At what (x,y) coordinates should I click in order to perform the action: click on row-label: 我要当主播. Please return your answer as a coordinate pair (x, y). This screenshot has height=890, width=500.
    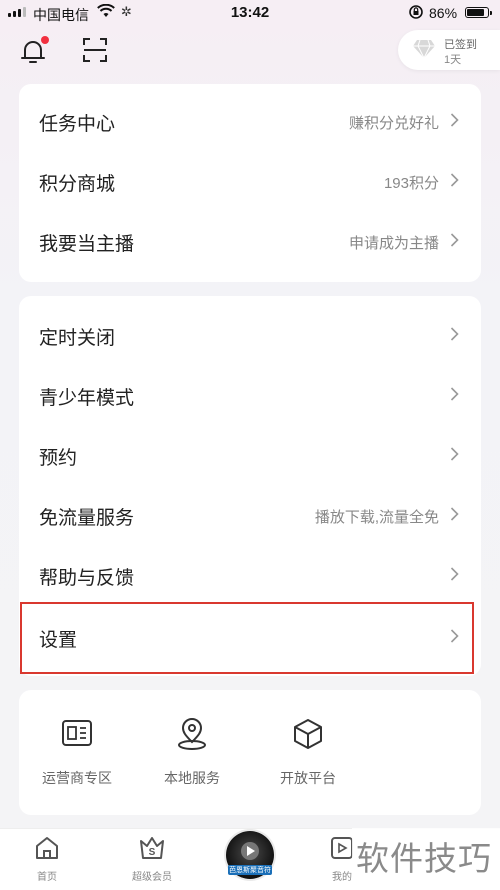
    Looking at the image, I should click on (87, 244).